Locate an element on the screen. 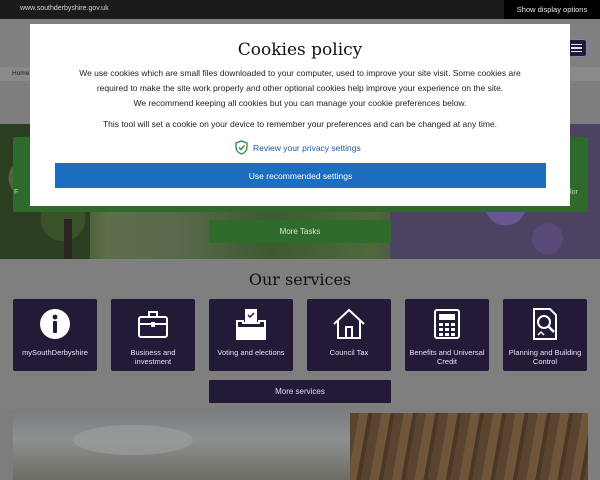 Image resolution: width=600 pixels, height=480 pixels. more-tasks-button: More Tasks is located at coordinates (300, 231).